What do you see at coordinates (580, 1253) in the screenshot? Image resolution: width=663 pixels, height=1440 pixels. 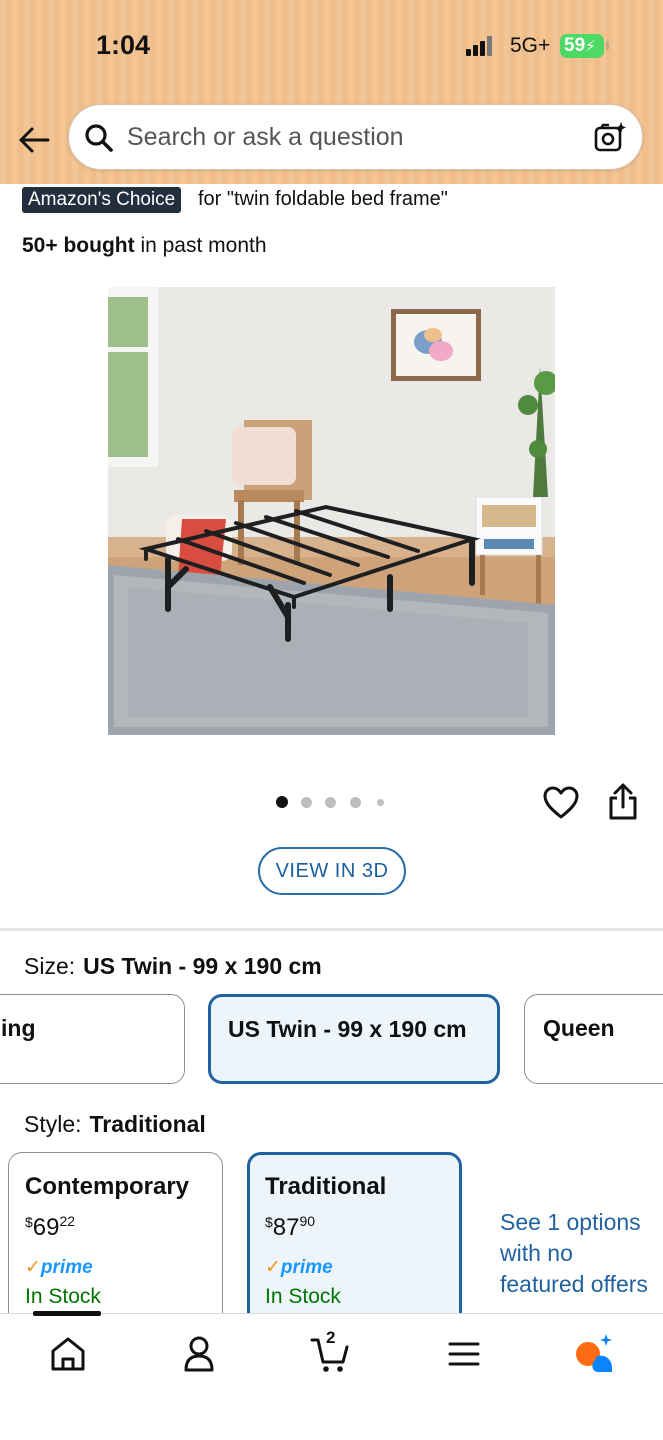 I see `see-options-link: See 1 options with no featured offers` at bounding box center [580, 1253].